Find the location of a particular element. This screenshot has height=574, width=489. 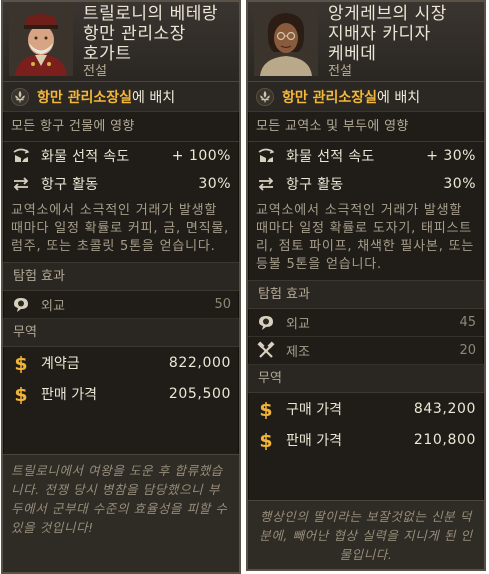

stat-row-cargo-speed: 화물 선적 속도 + 100% is located at coordinates (121, 156).